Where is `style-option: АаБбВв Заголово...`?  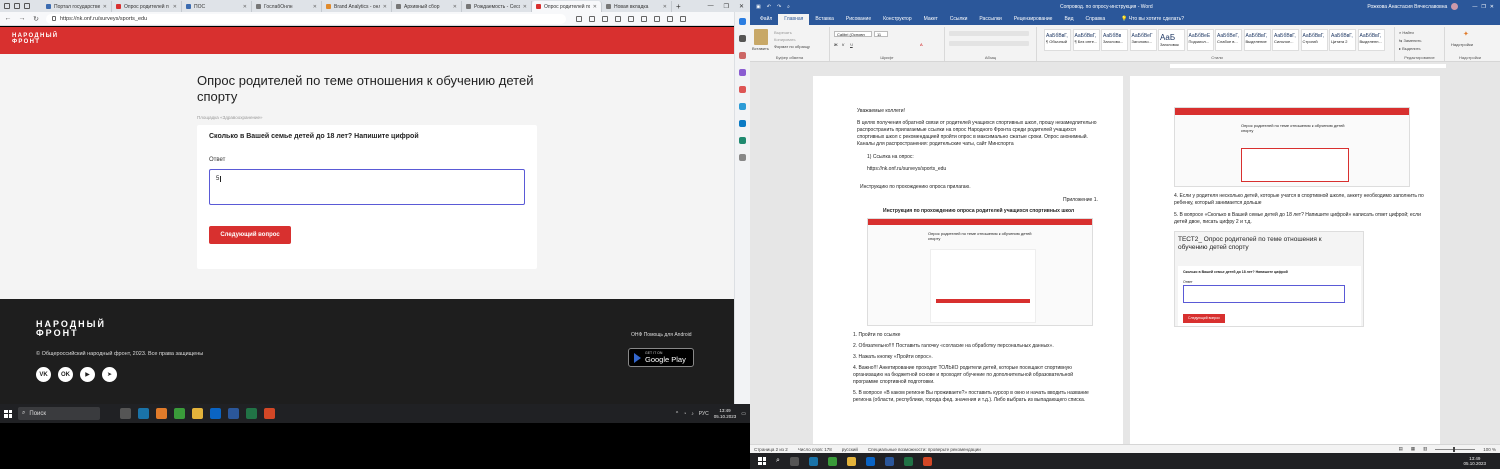 style-option: АаБбВв Заголово... is located at coordinates (1114, 40).